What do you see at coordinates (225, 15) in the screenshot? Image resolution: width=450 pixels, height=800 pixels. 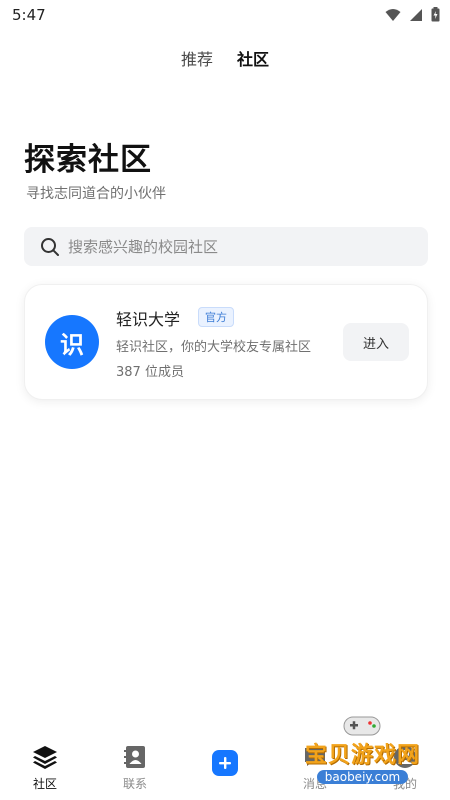 I see `status-bar: 5:47` at bounding box center [225, 15].